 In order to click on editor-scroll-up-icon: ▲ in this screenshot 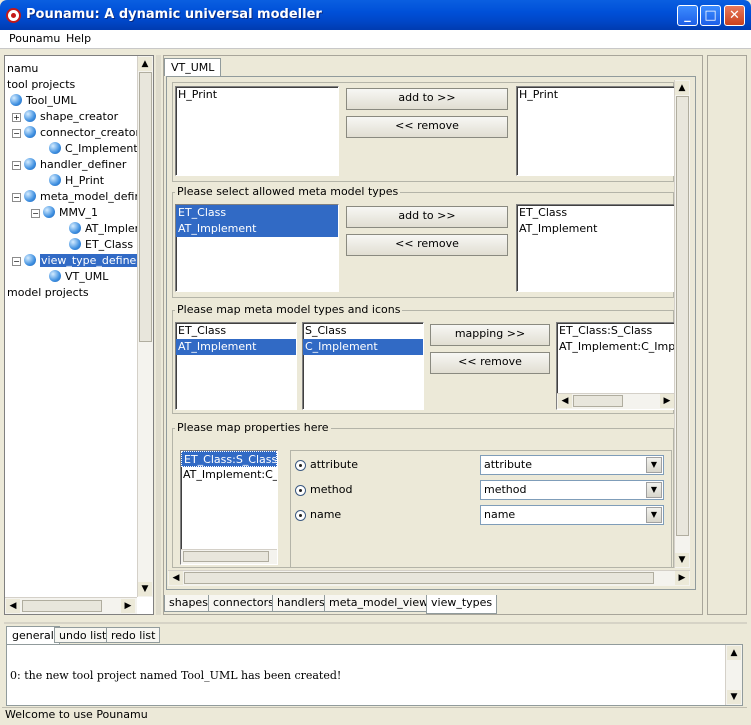, I will do `click(682, 88)`.